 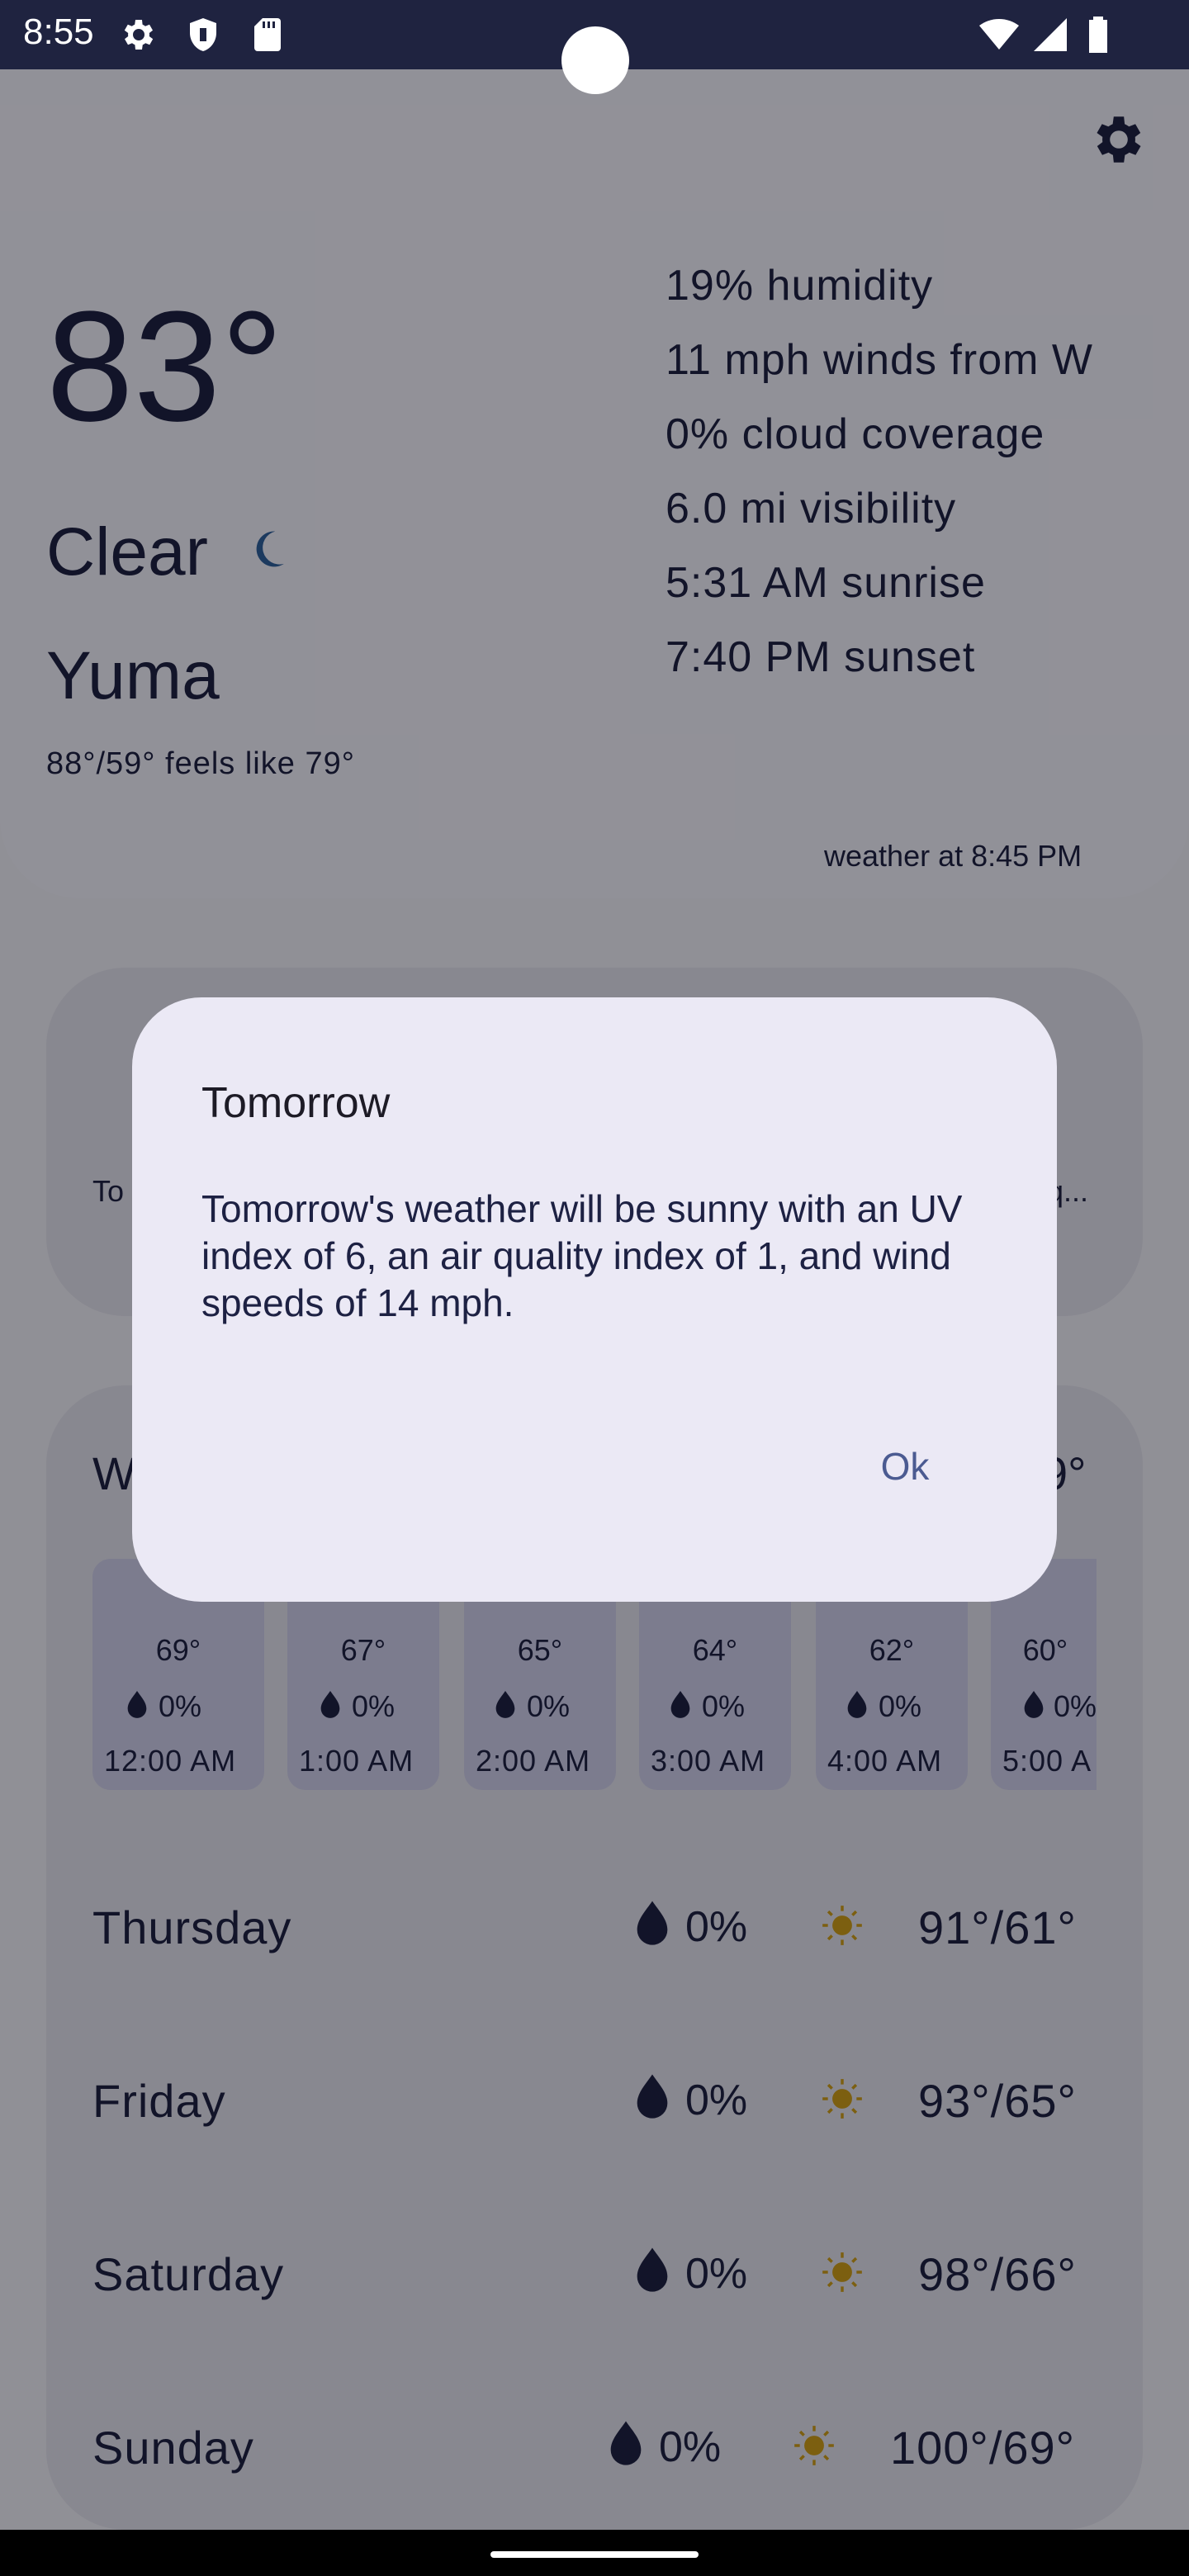 I want to click on sd-card-icon, so click(x=267, y=34).